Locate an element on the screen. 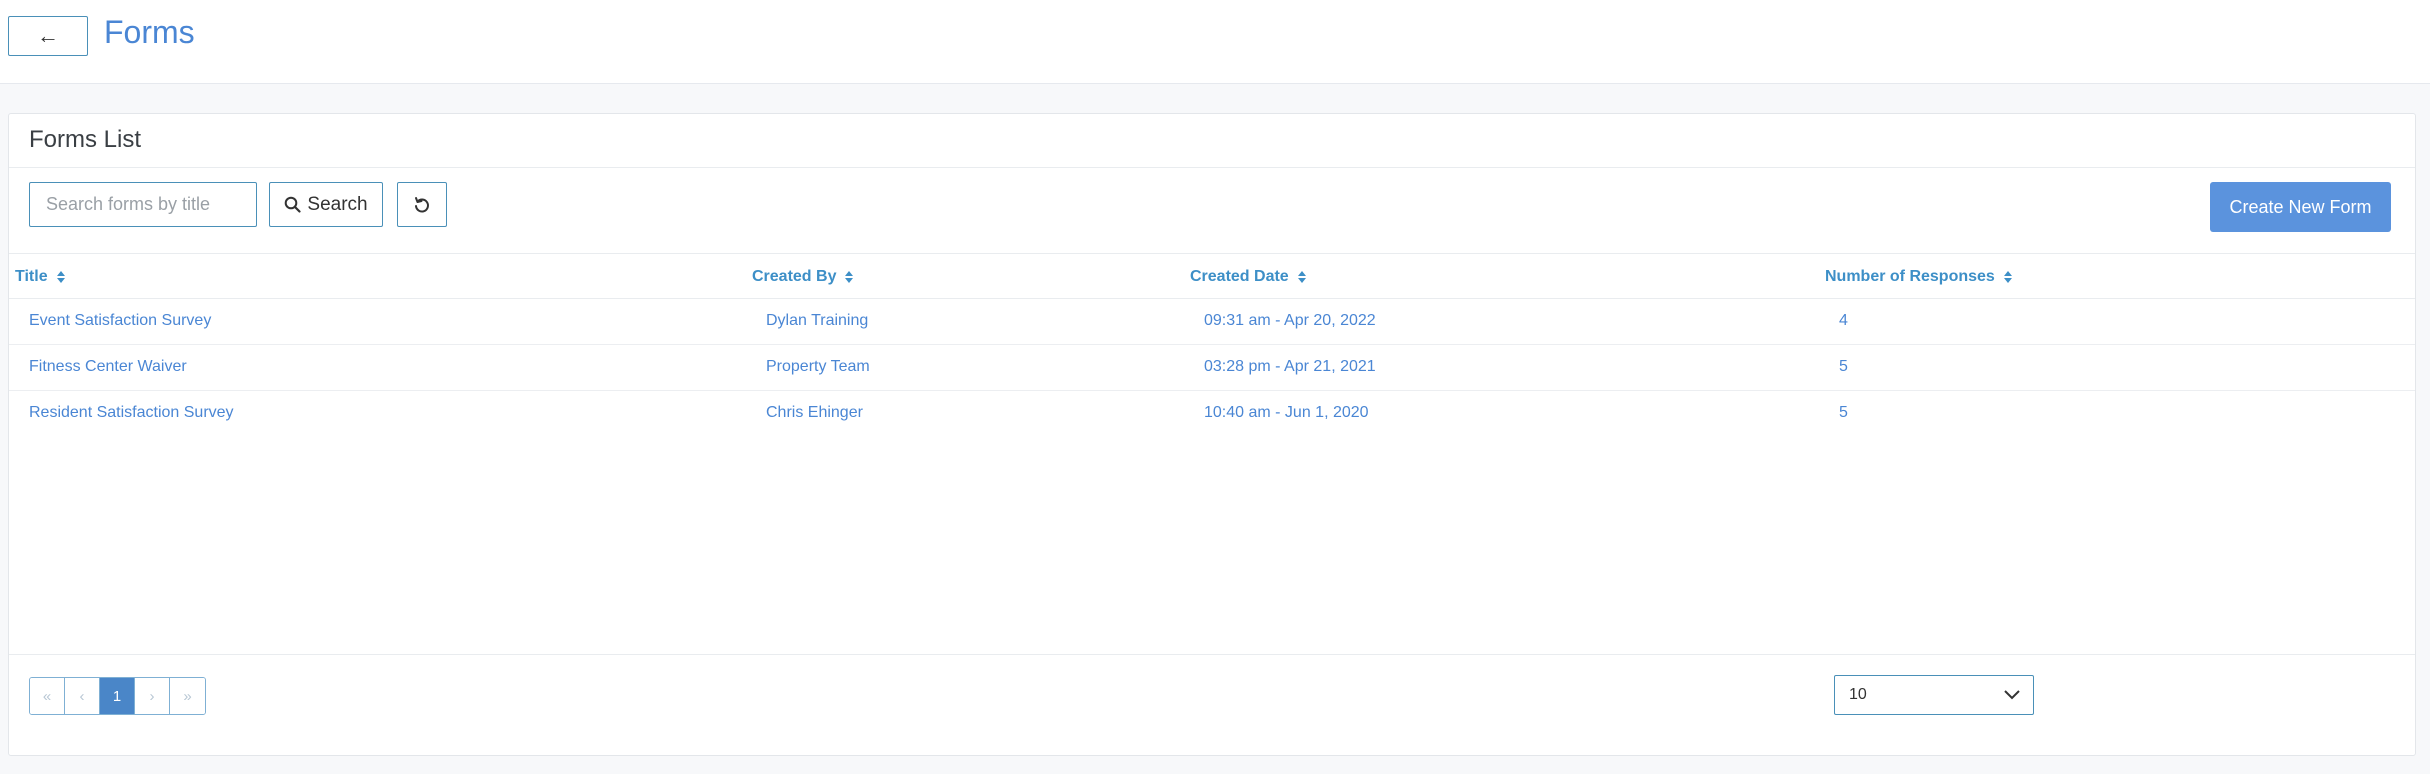 This screenshot has height=774, width=2430. column-header-created-by: Created By is located at coordinates (803, 277).